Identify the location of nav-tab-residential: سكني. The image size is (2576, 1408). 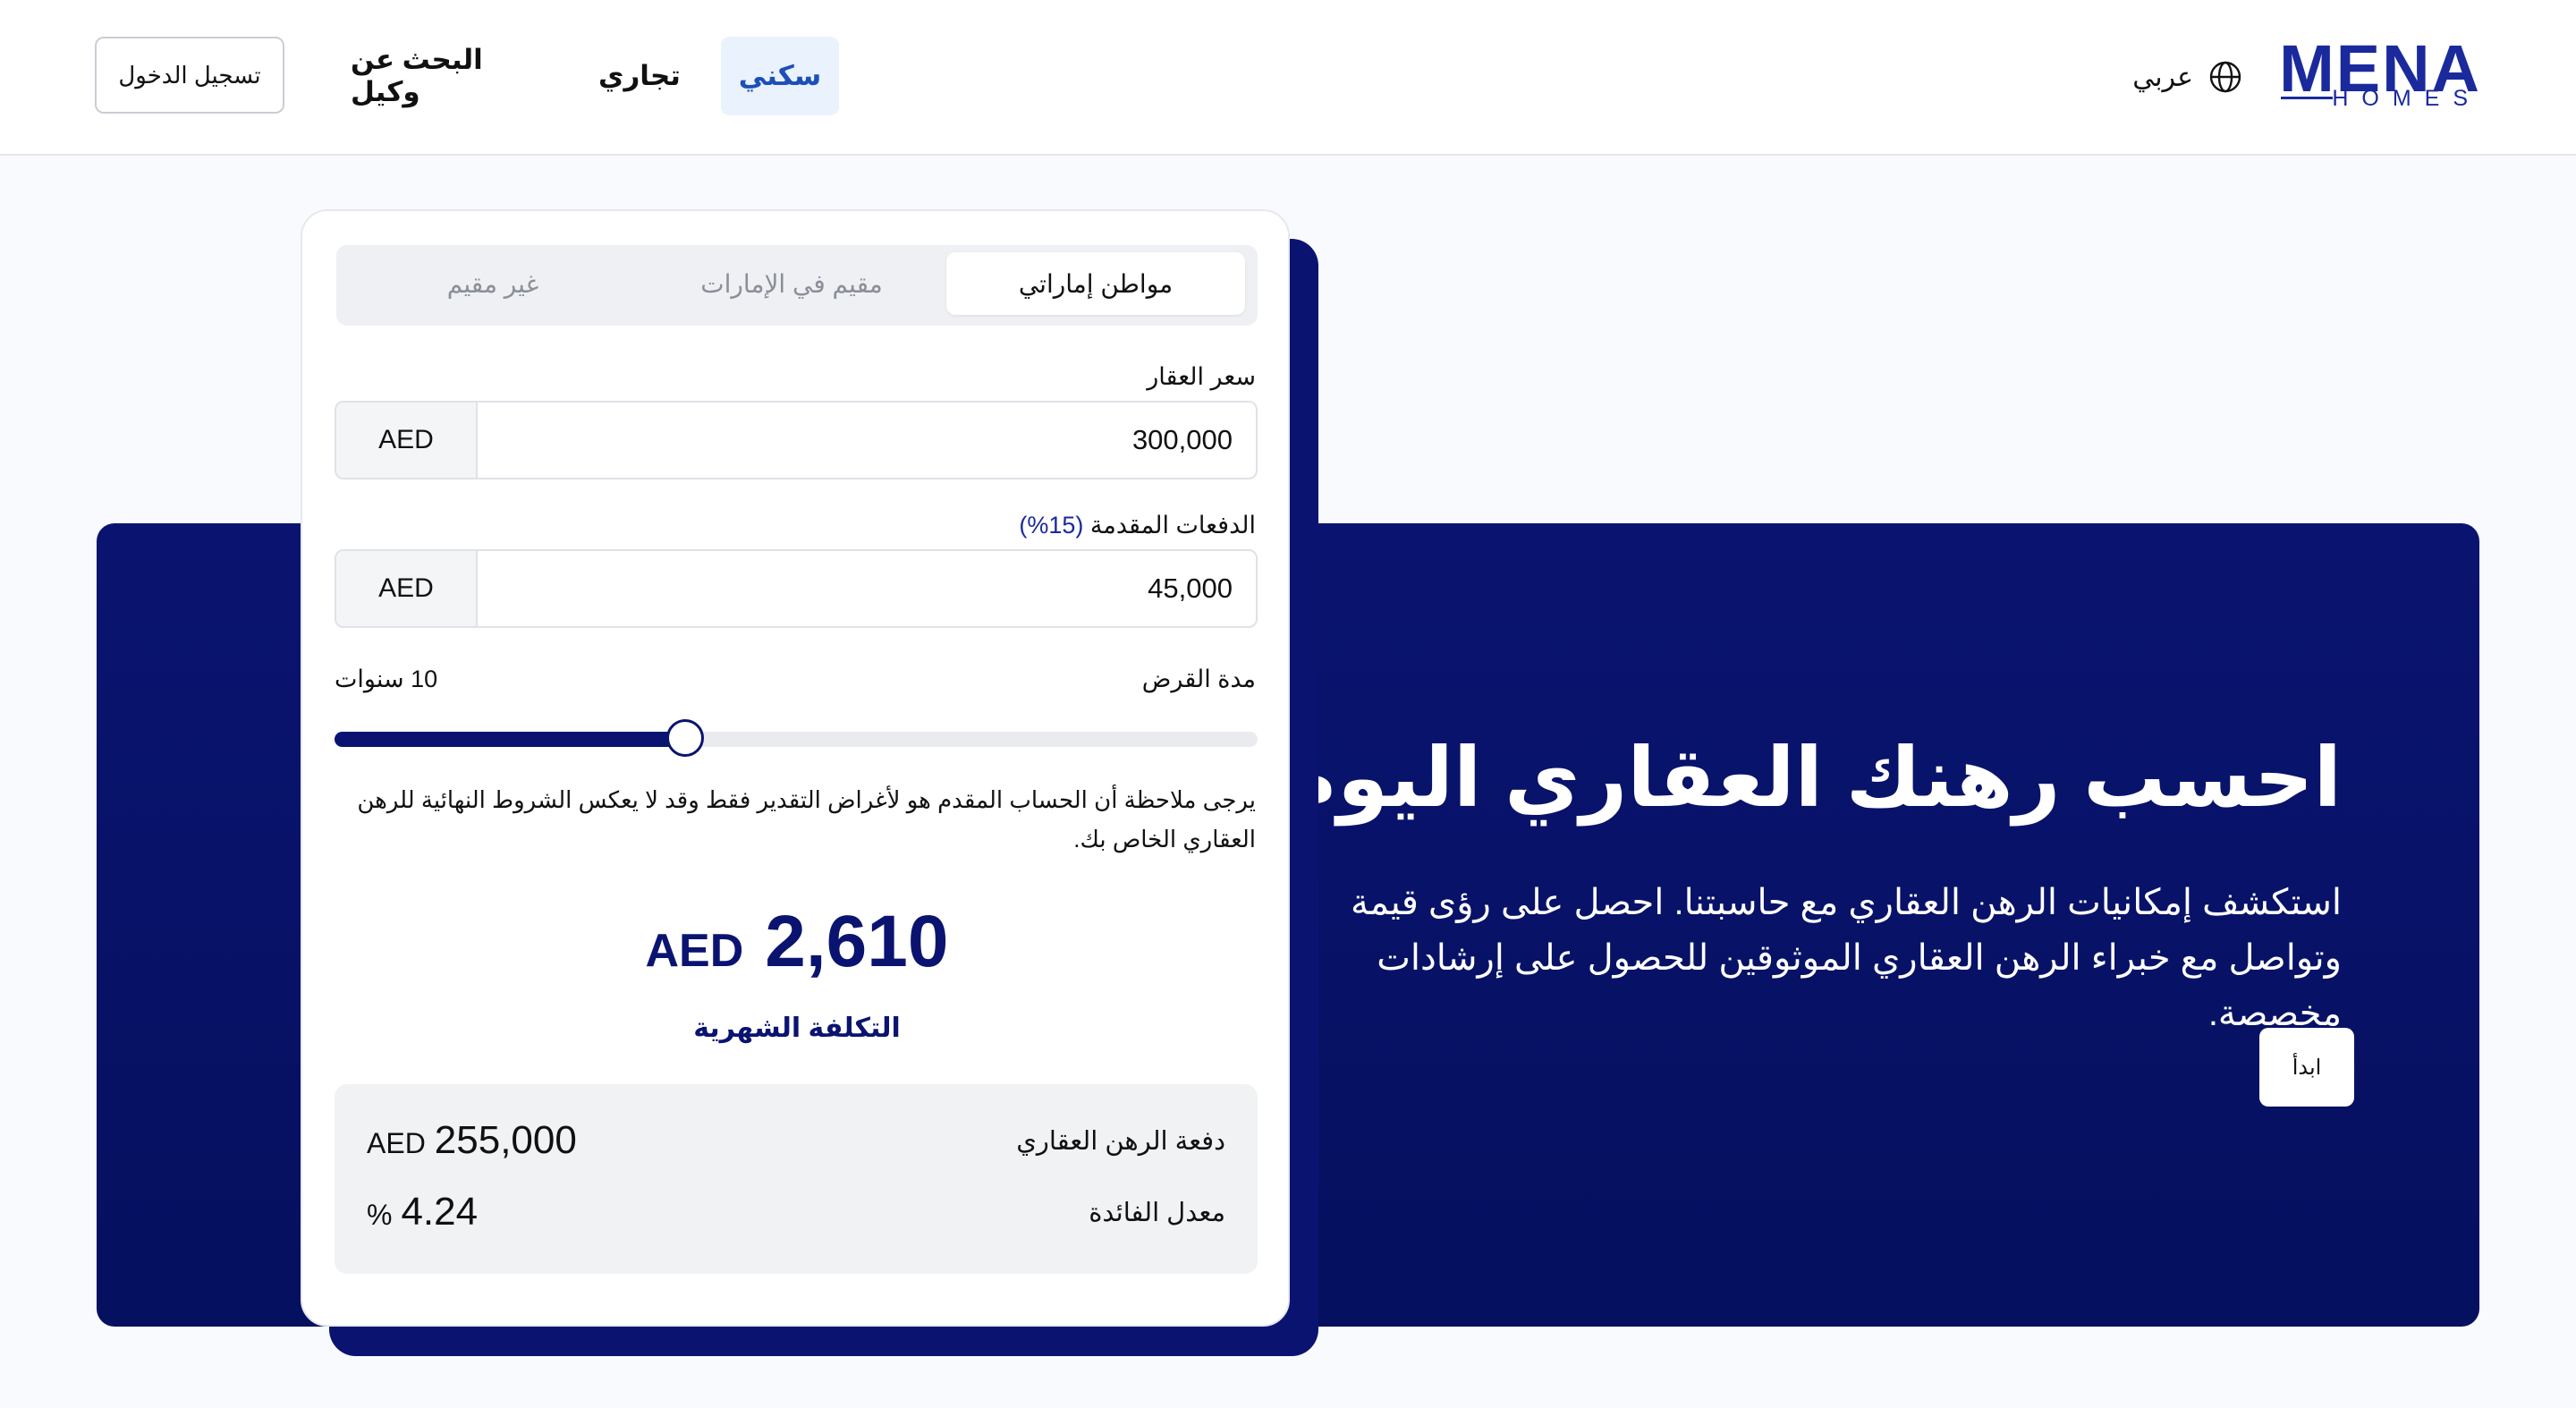
(780, 76).